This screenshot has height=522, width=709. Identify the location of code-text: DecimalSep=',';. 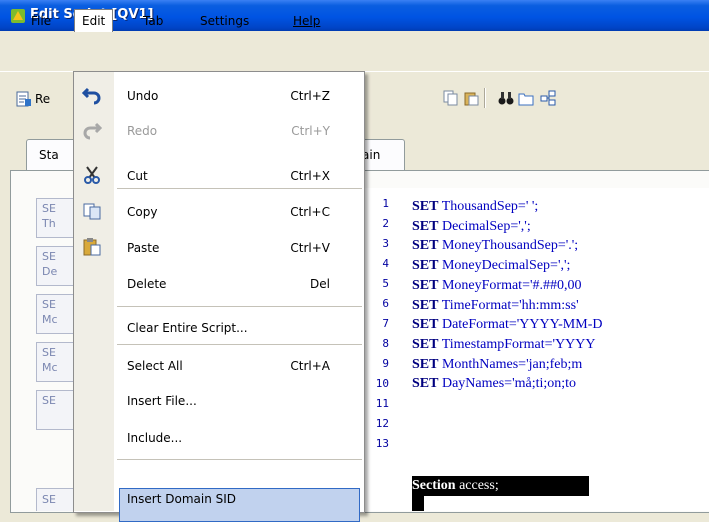
(484, 226).